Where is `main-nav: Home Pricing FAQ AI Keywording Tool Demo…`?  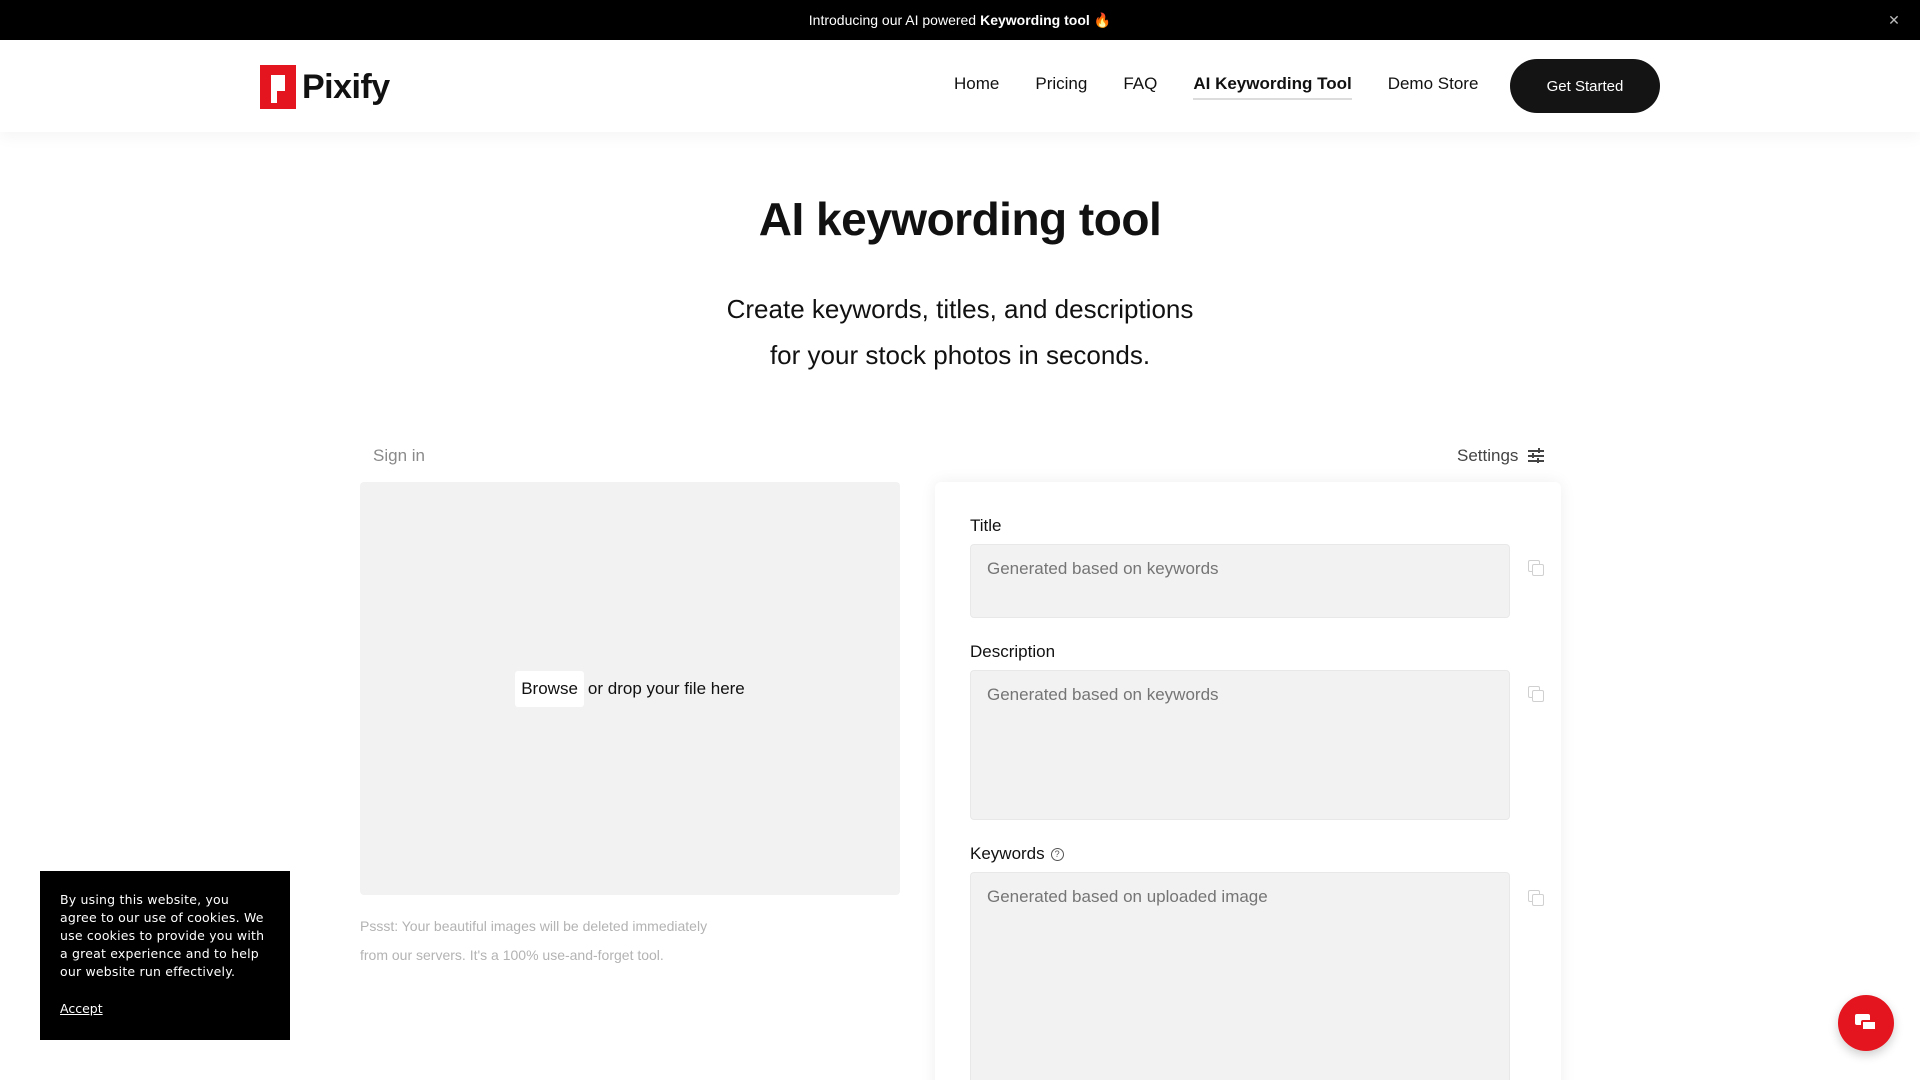
main-nav: Home Pricing FAQ AI Keywording Tool Demo… is located at coordinates (1216, 87).